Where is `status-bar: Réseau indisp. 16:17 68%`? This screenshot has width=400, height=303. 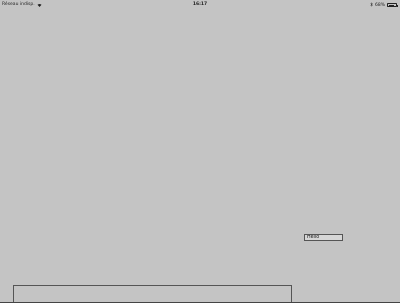 status-bar: Réseau indisp. 16:17 68% is located at coordinates (200, 4).